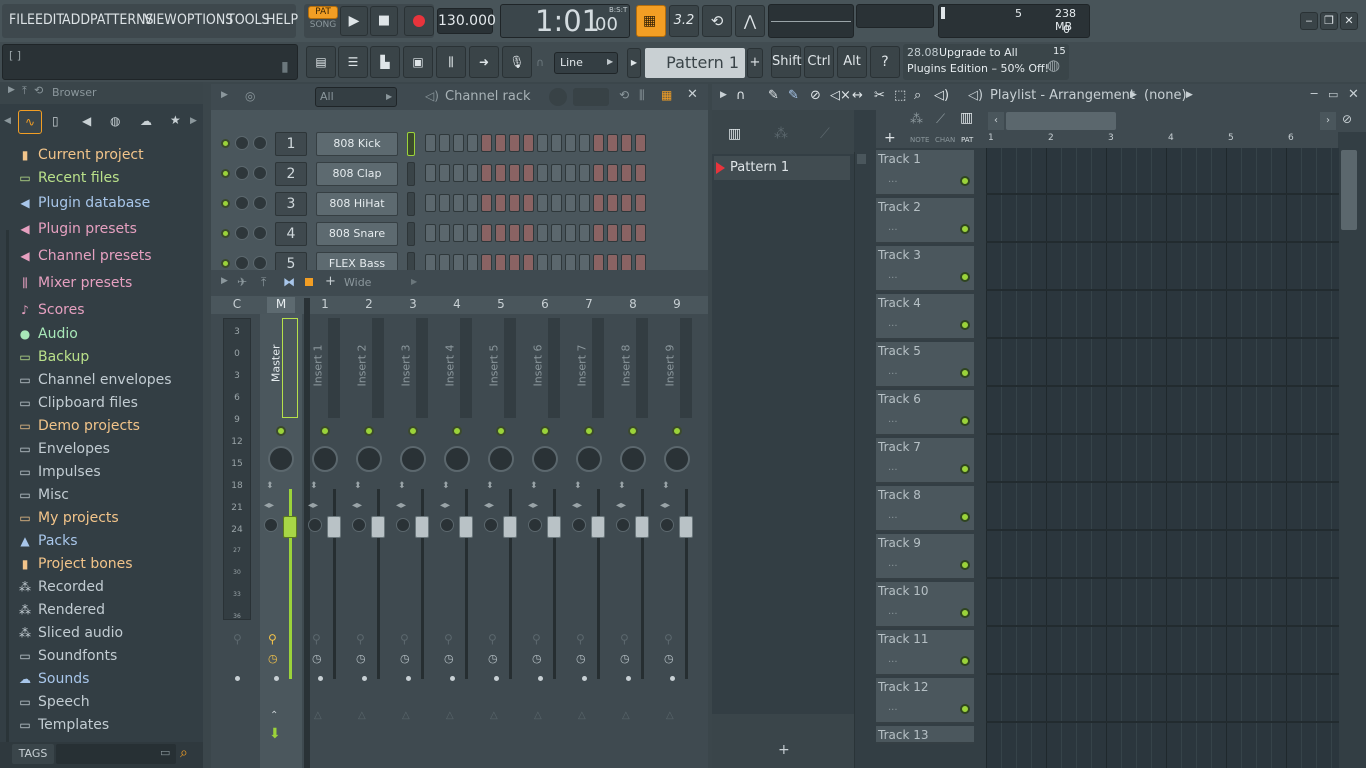 This screenshot has width=1366, height=768. Describe the element at coordinates (291, 234) in the screenshot. I see `channel-mixer-number: 4` at that location.